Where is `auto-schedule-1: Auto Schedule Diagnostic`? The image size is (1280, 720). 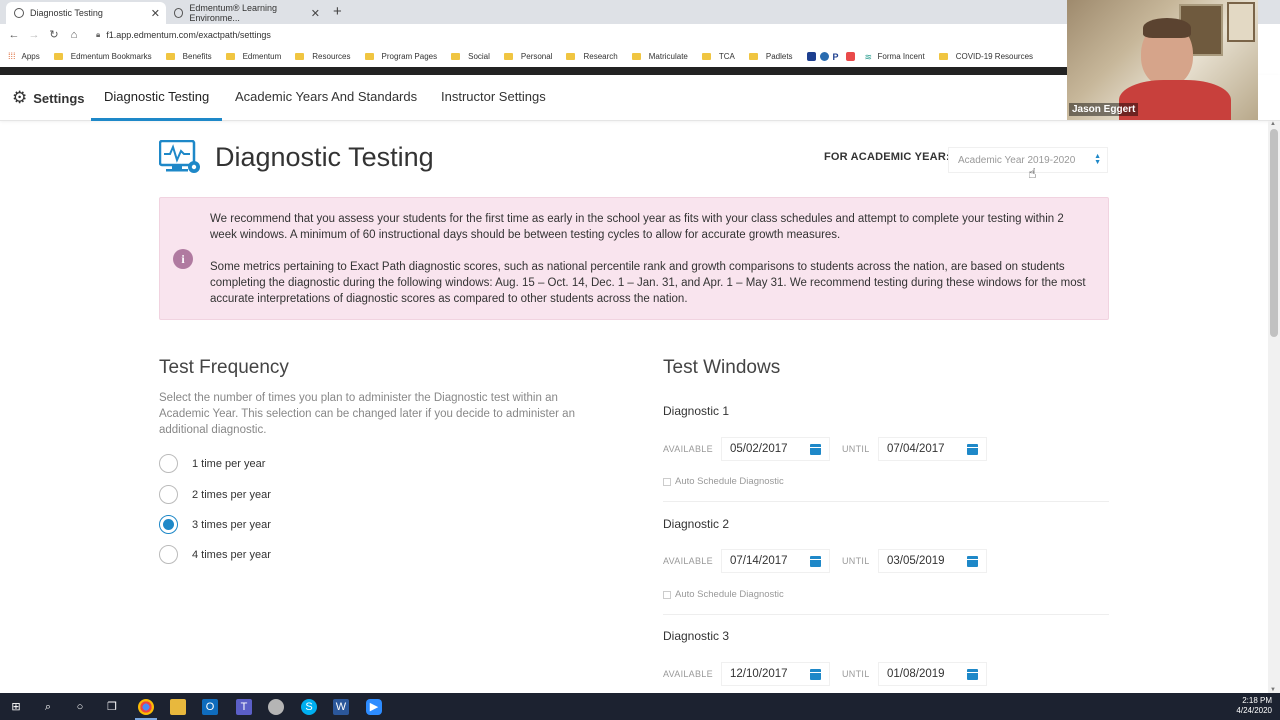
auto-schedule-1: Auto Schedule Diagnostic is located at coordinates (723, 481).